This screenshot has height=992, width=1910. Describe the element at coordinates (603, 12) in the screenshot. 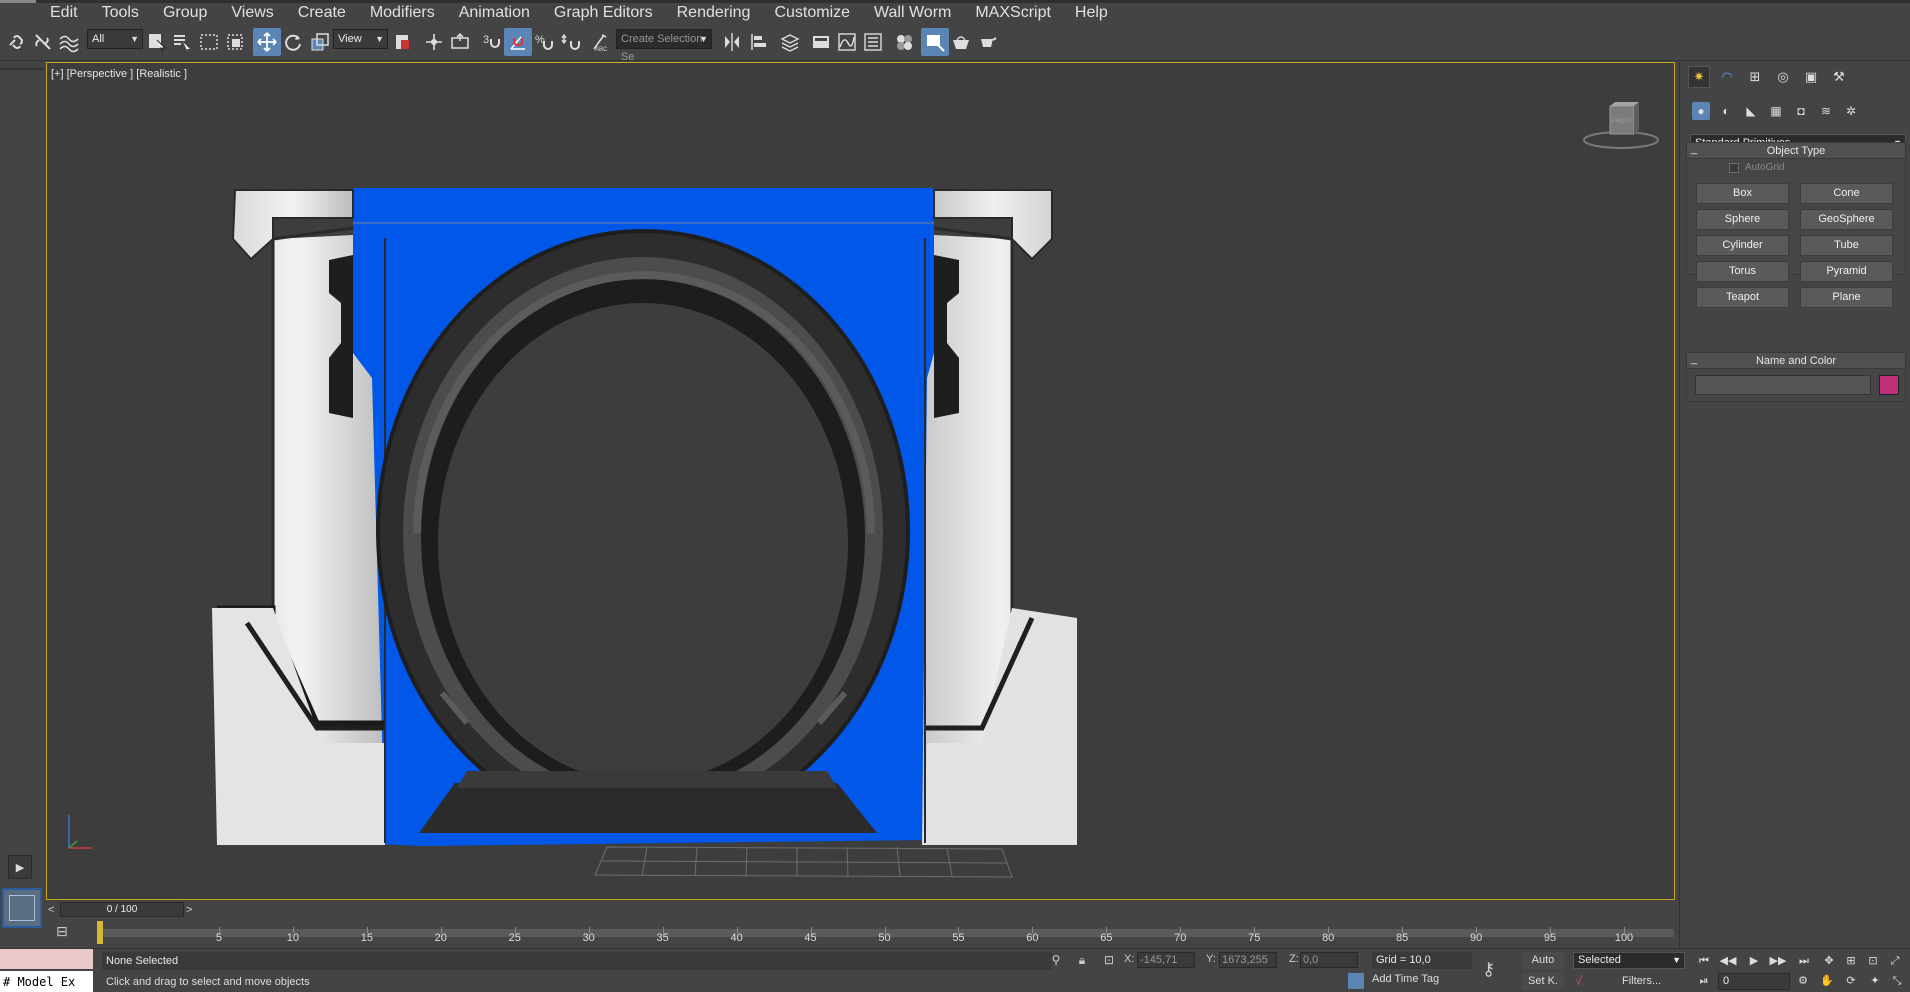

I see `menu-graph-editors: Graph Editors` at that location.